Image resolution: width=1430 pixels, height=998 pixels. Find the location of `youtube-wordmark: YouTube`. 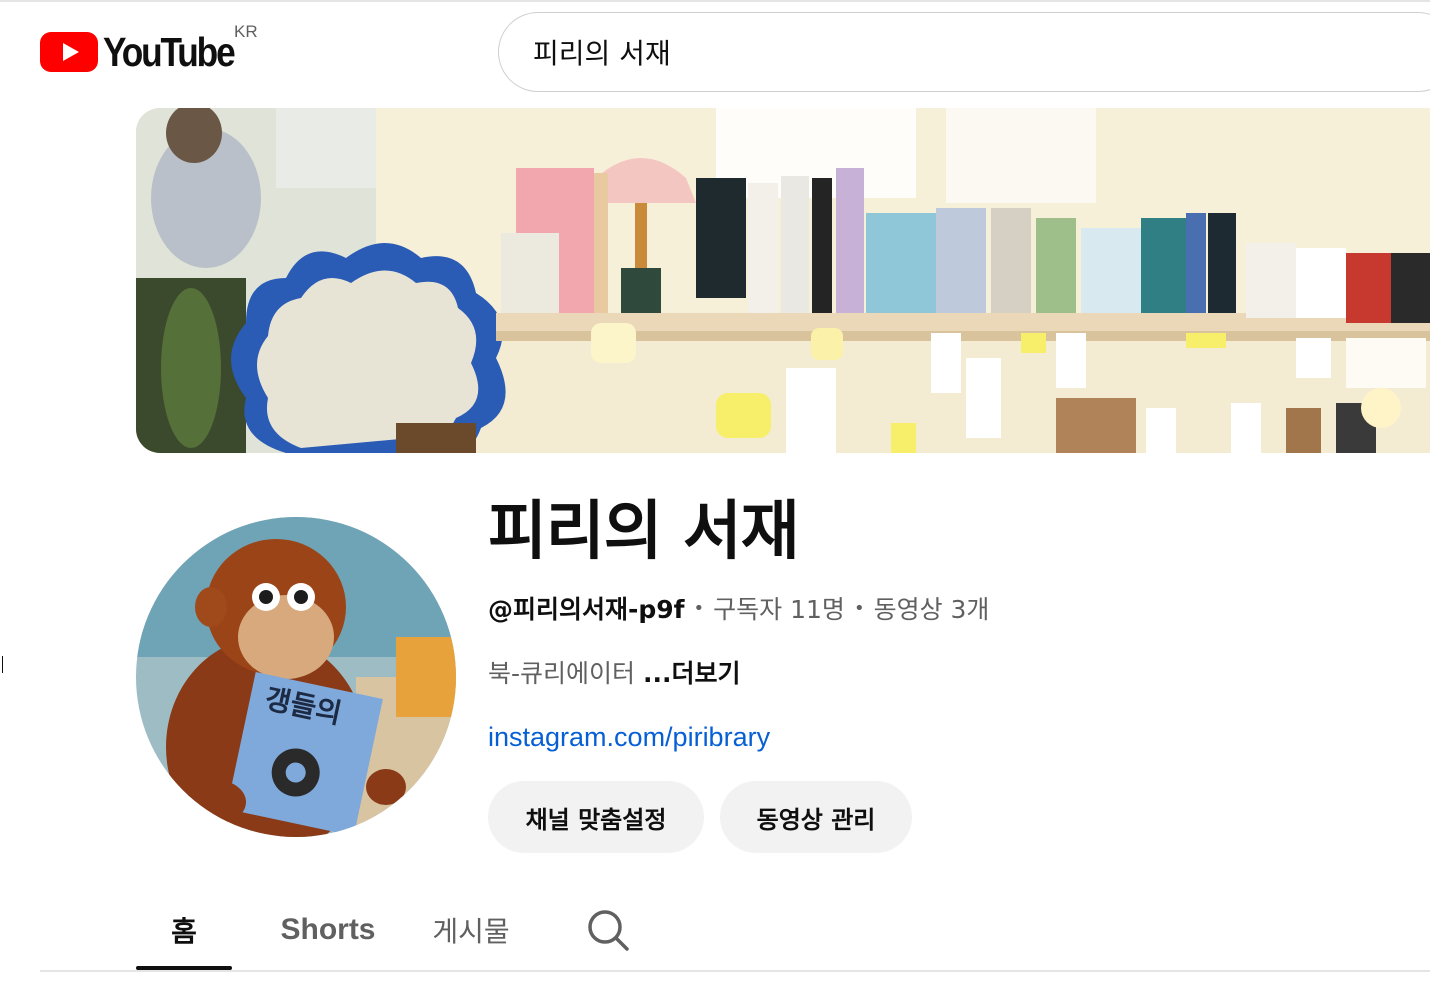

youtube-wordmark: YouTube is located at coordinates (169, 52).